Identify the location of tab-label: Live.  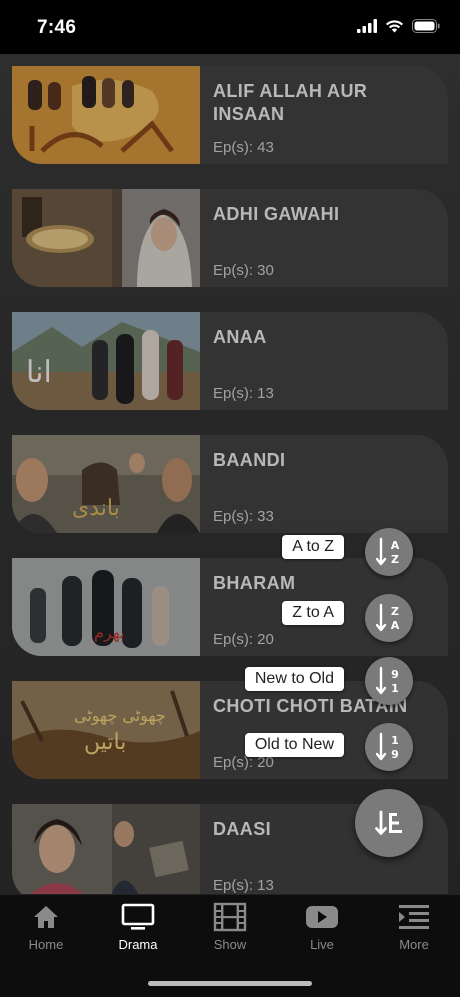
(322, 944).